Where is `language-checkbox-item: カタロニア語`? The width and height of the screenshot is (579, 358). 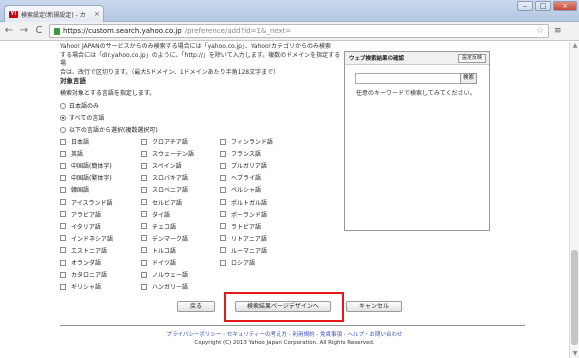
language-checkbox-item: カタロニア語 is located at coordinates (83, 274).